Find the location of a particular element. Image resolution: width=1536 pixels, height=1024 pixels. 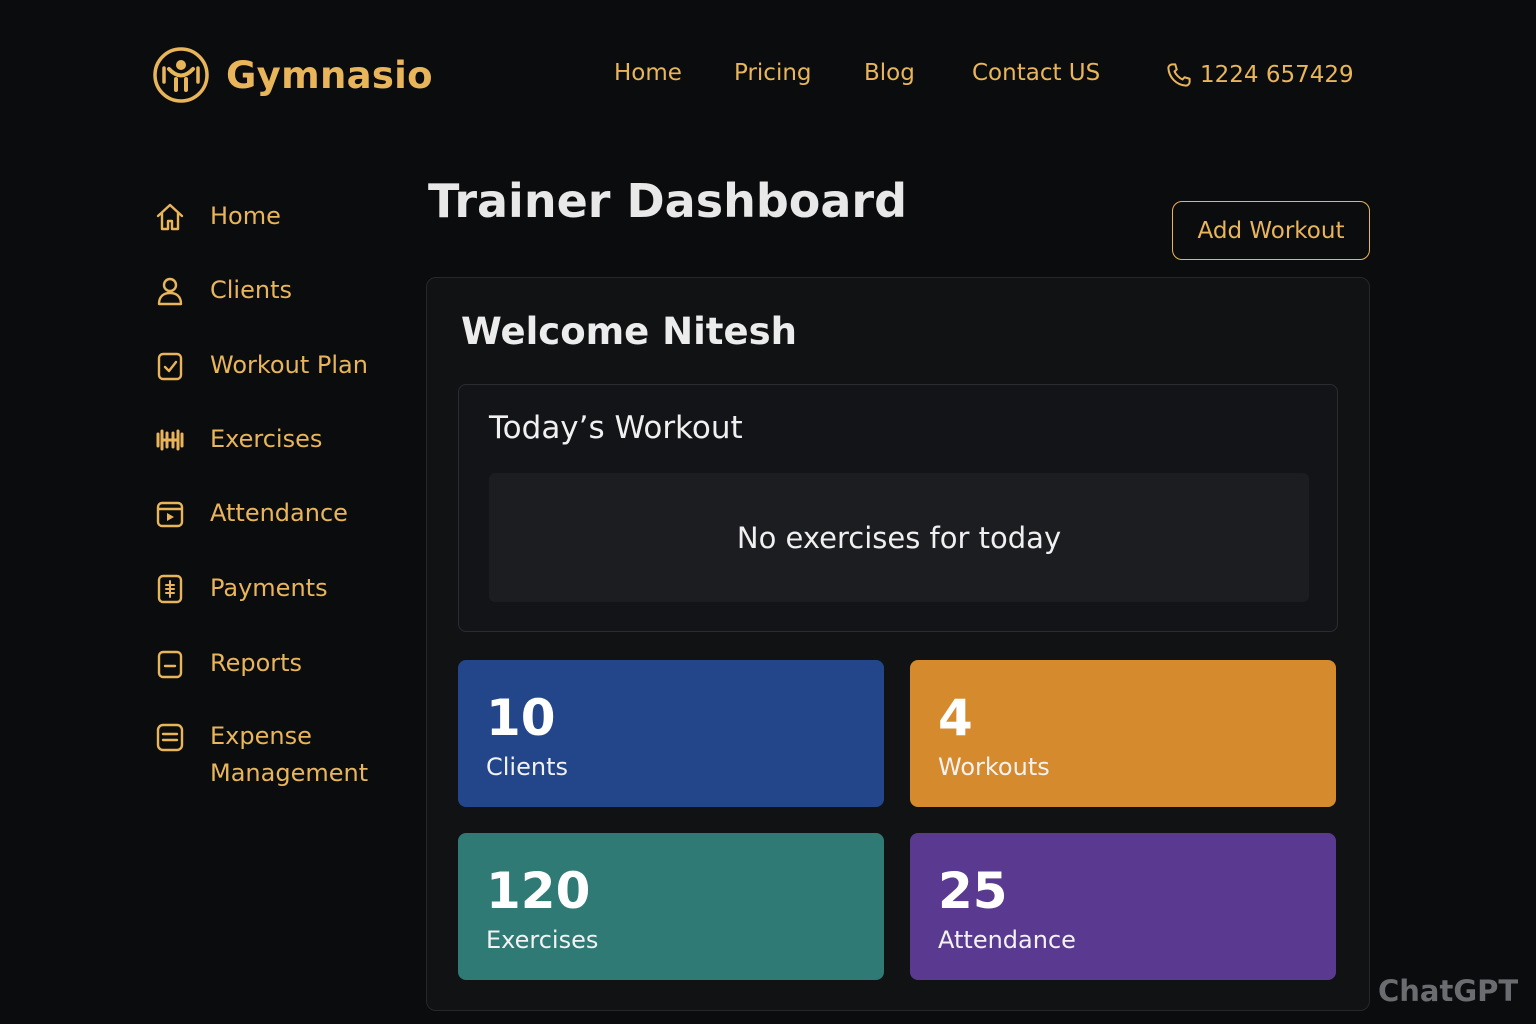

nav-home: Home is located at coordinates (648, 73).